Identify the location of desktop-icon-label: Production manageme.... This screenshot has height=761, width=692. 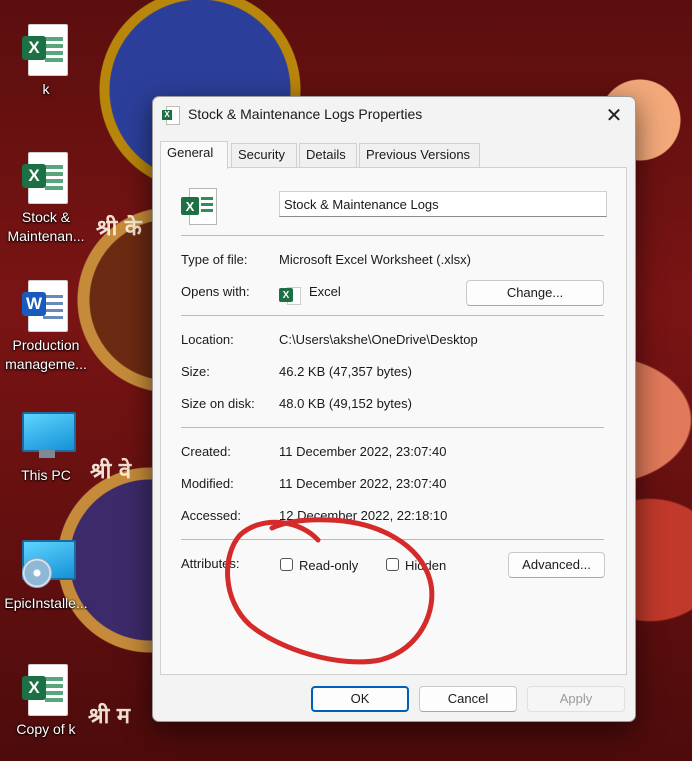
(46, 354).